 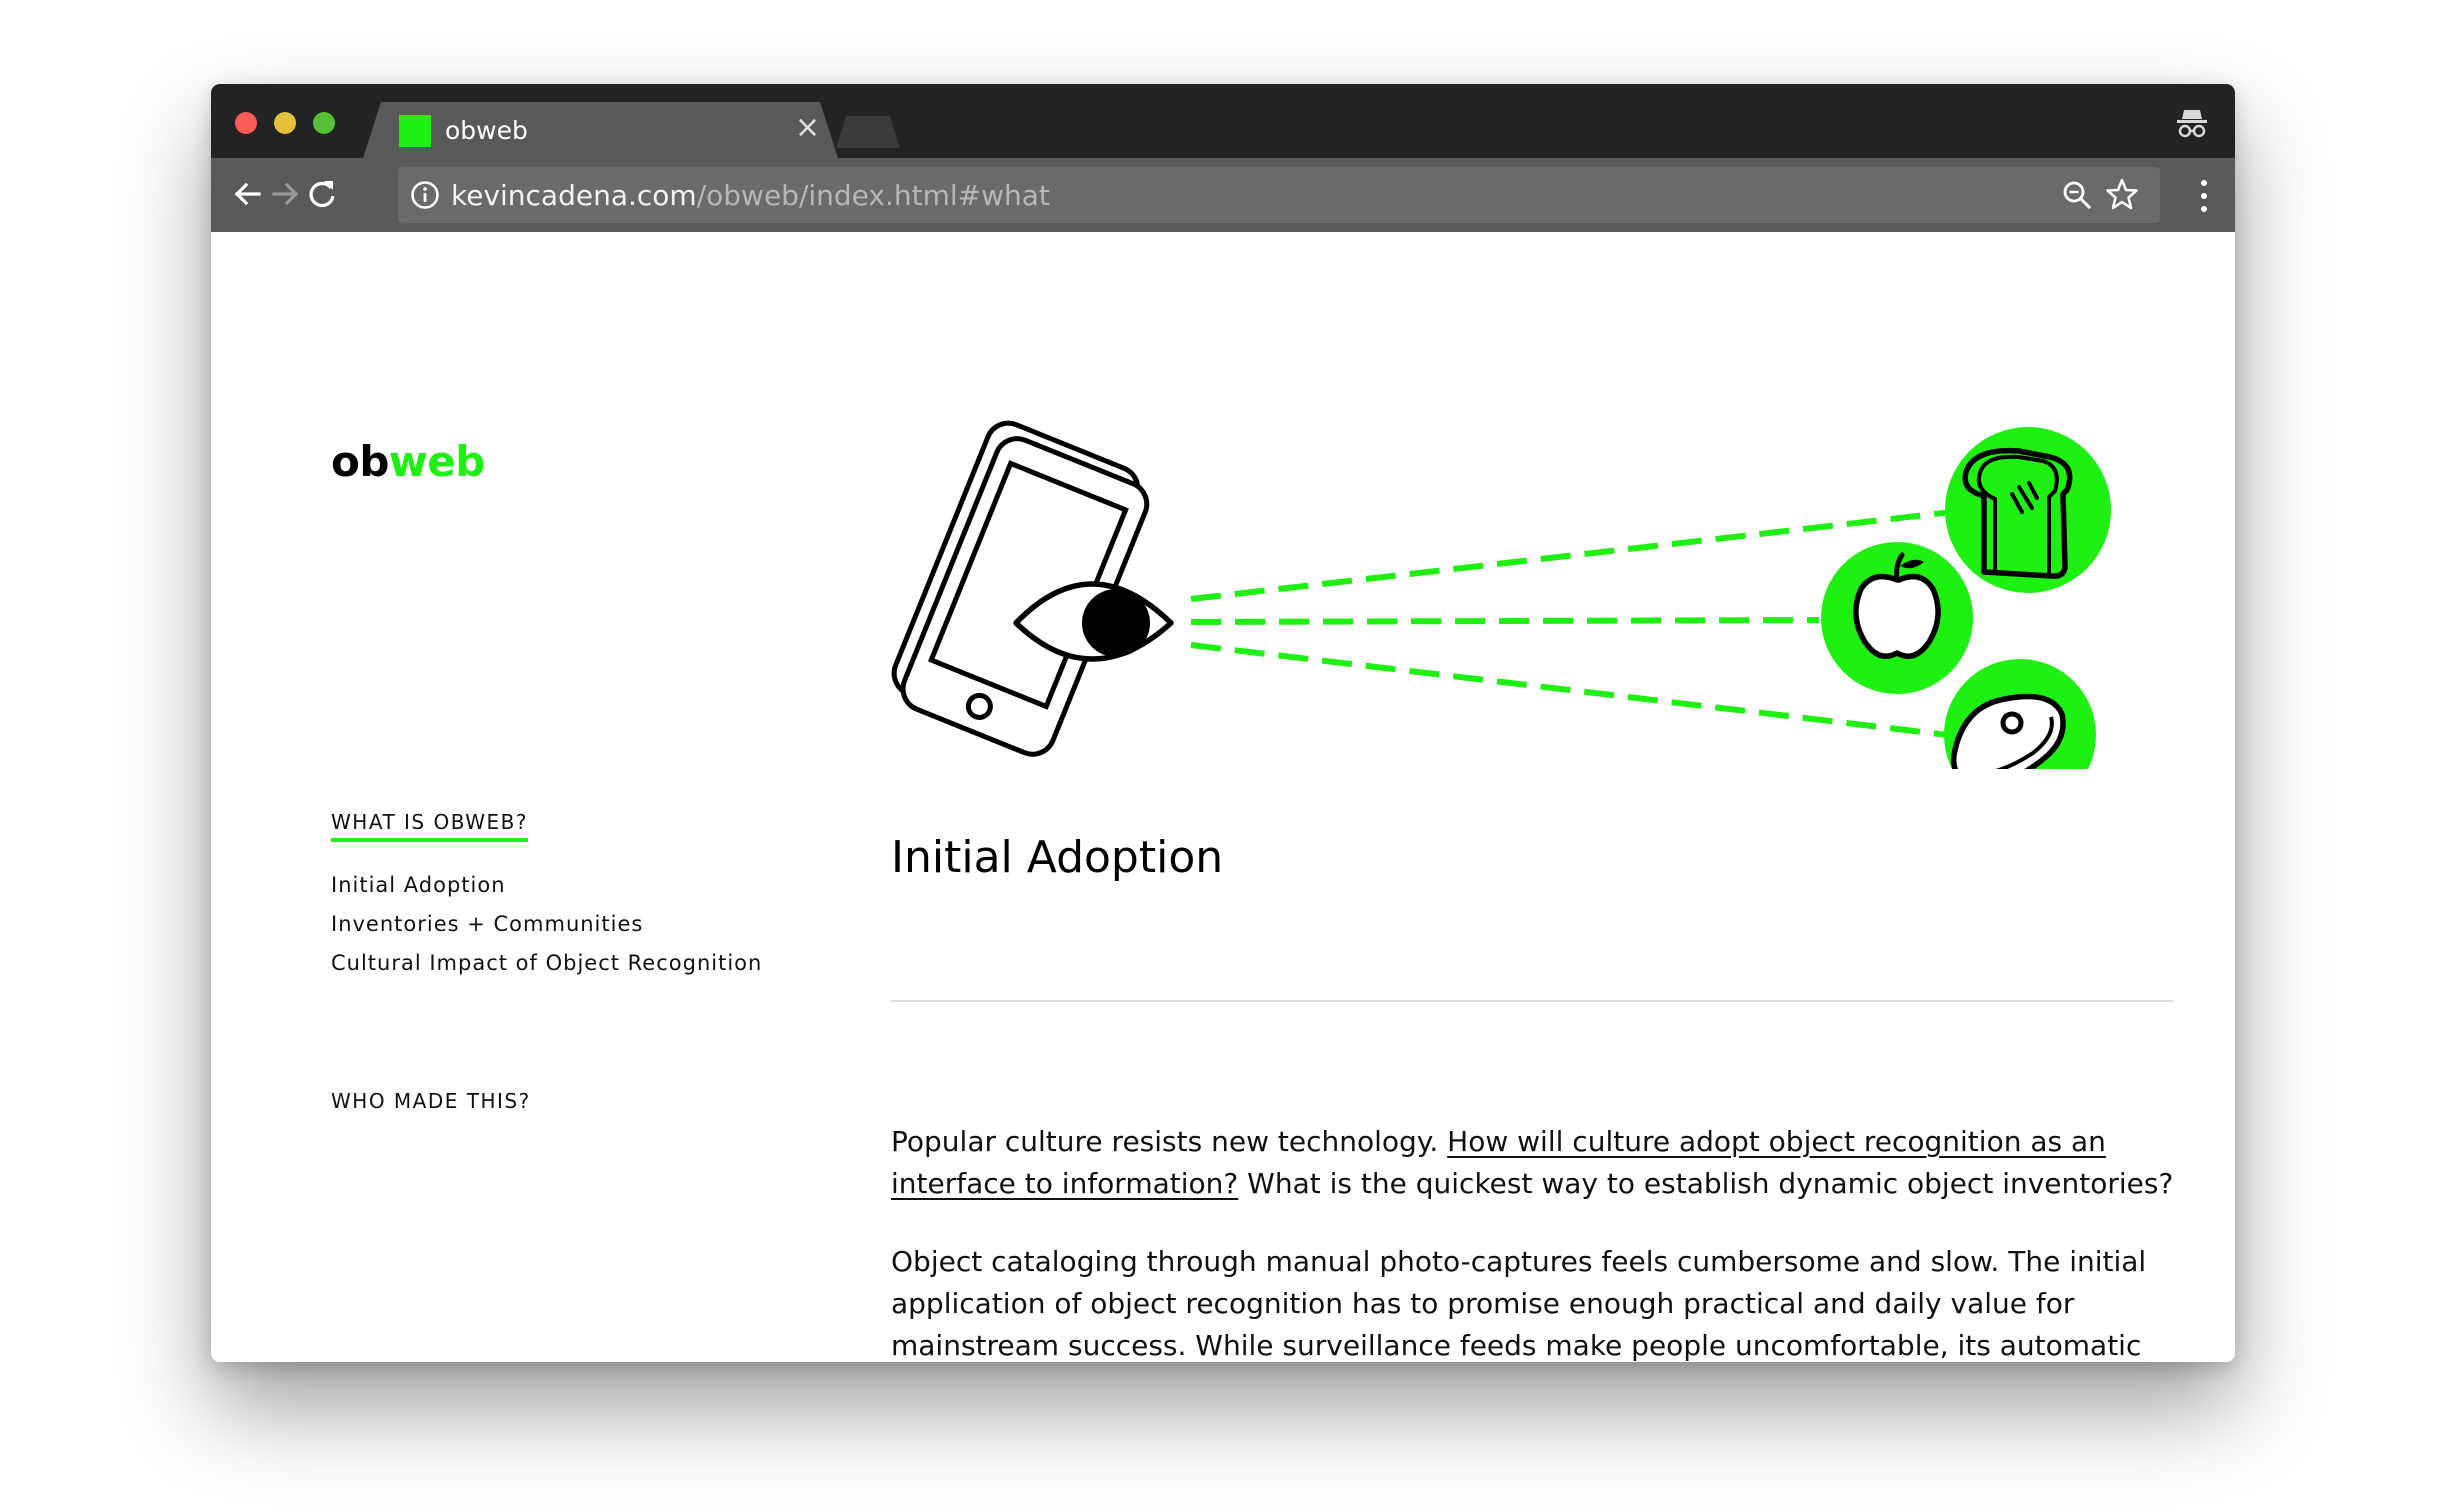 What do you see at coordinates (324, 123) in the screenshot?
I see `zoom-window-button` at bounding box center [324, 123].